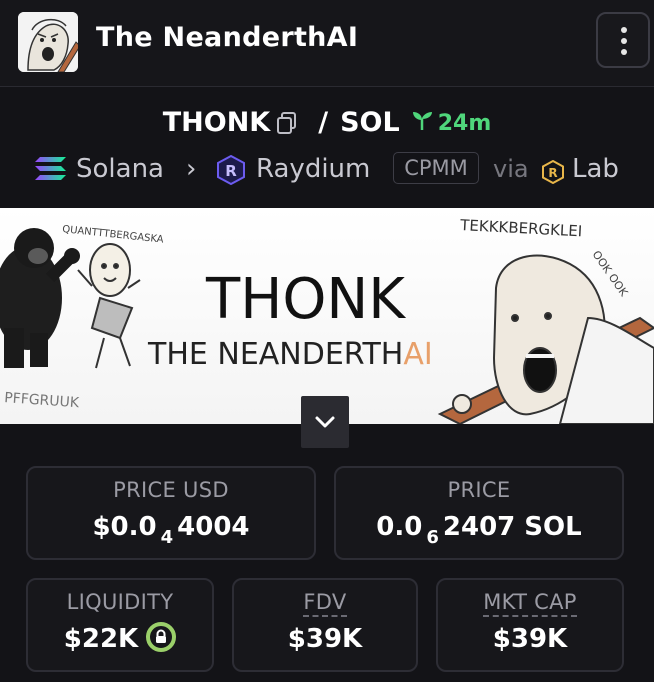 This screenshot has width=654, height=682. I want to click on price-sol-value: 0.0 6 2407 SOL, so click(479, 530).